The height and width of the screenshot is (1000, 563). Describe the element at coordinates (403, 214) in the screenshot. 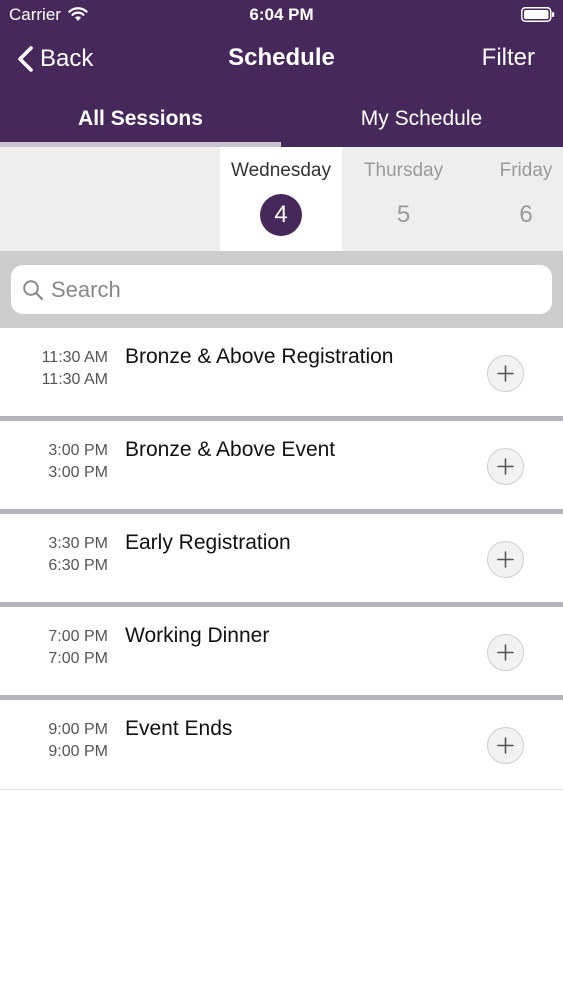

I see `day-number: 5` at that location.